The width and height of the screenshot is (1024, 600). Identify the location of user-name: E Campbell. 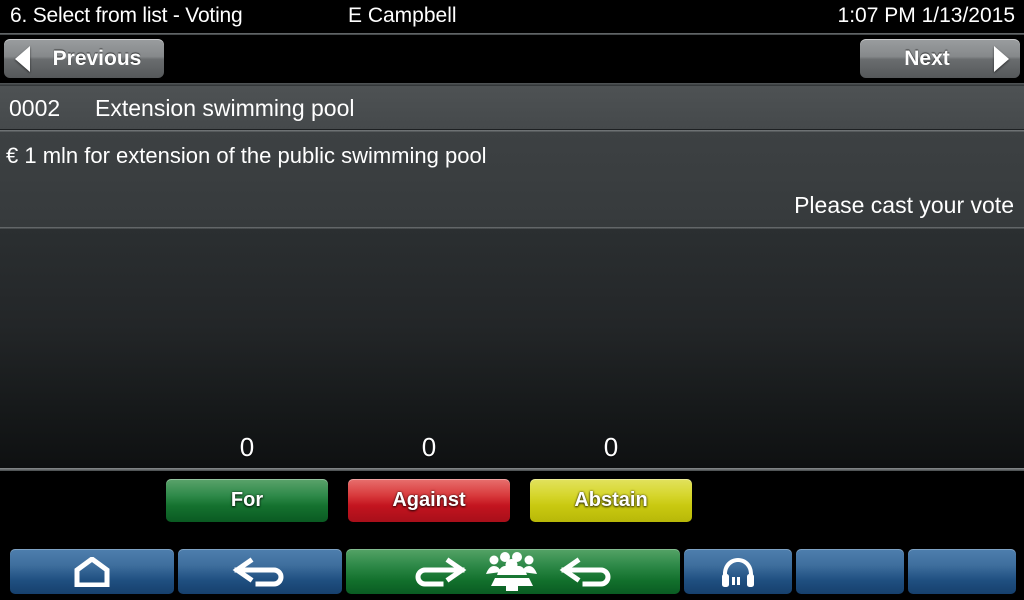
(402, 15).